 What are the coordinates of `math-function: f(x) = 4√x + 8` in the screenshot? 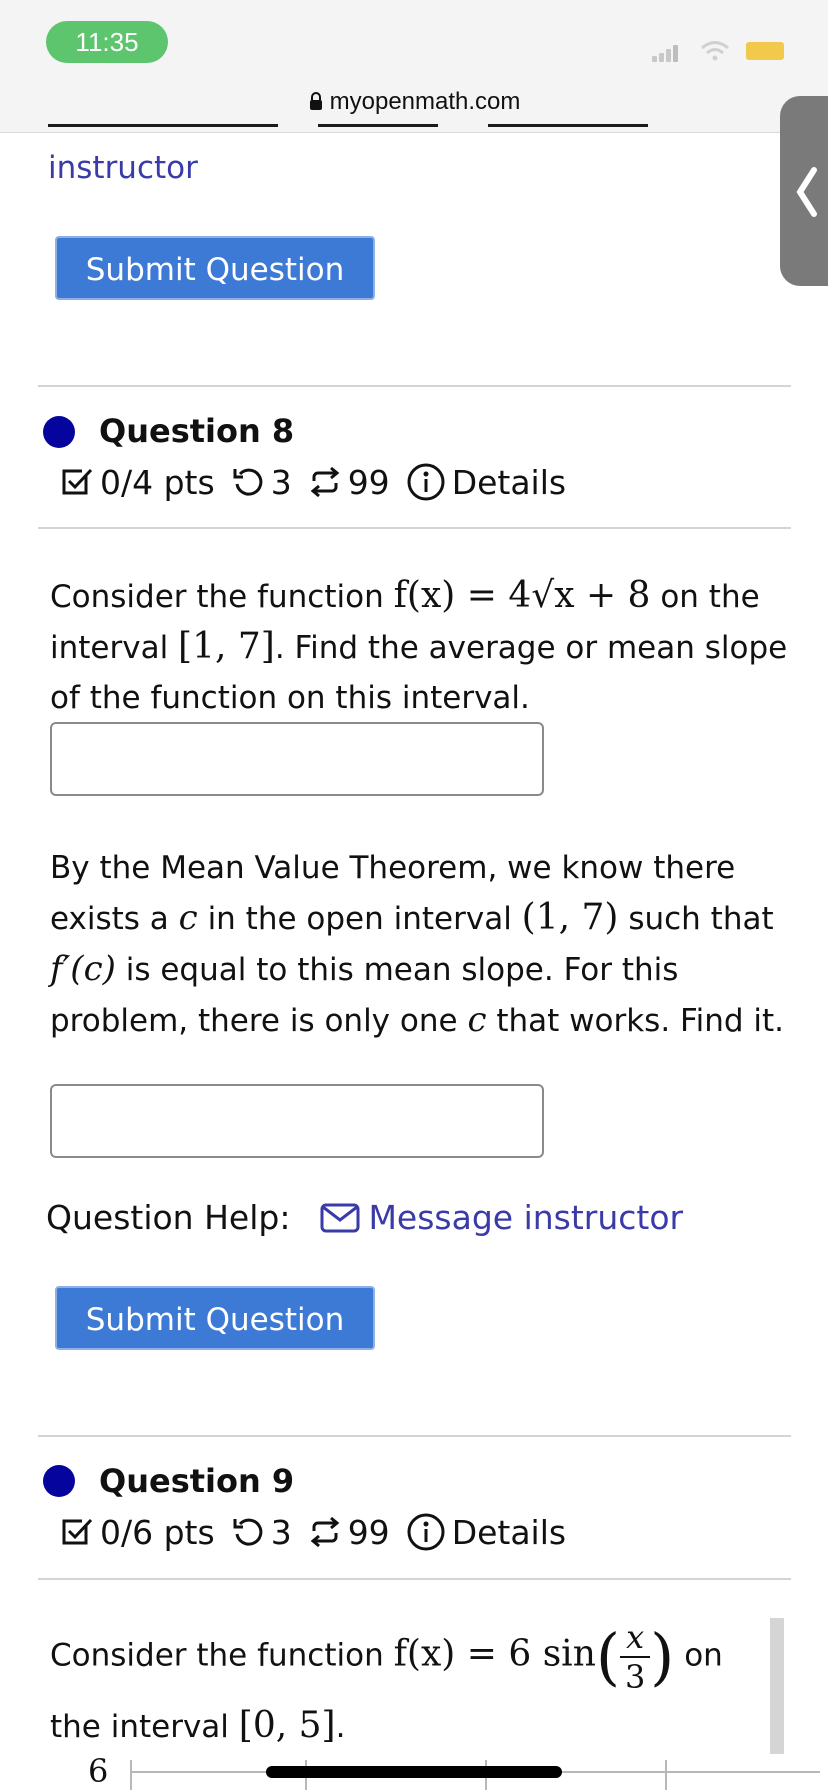 It's located at (522, 595).